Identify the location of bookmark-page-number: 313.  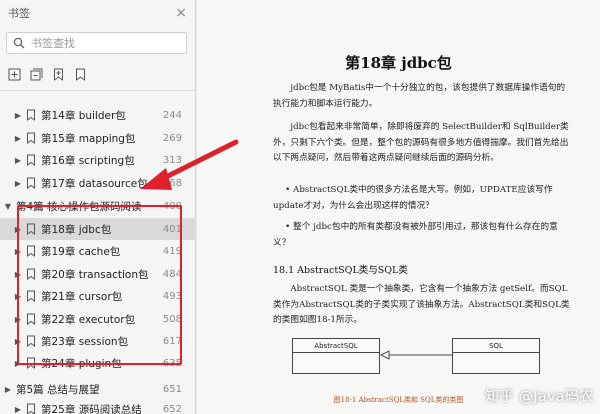
(172, 160).